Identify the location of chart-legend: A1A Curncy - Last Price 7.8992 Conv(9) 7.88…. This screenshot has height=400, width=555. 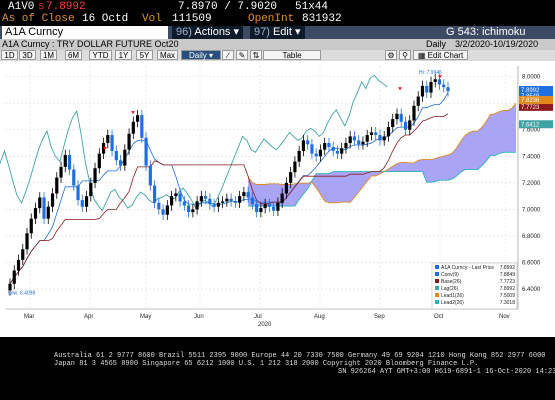
(474, 286).